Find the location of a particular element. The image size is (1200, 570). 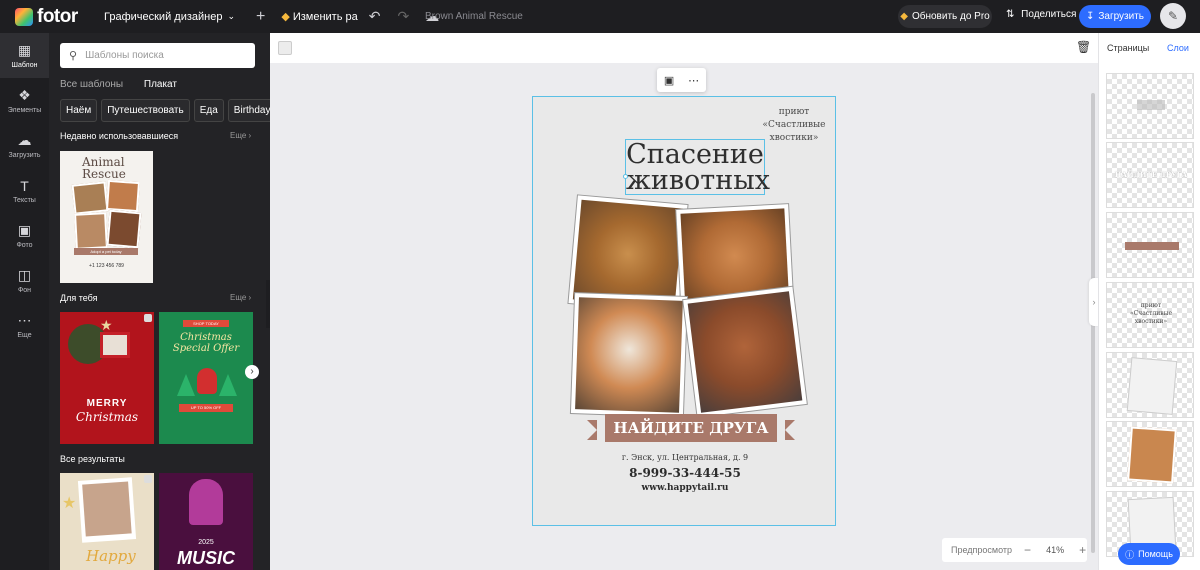

avatar: ✎ is located at coordinates (1173, 16).